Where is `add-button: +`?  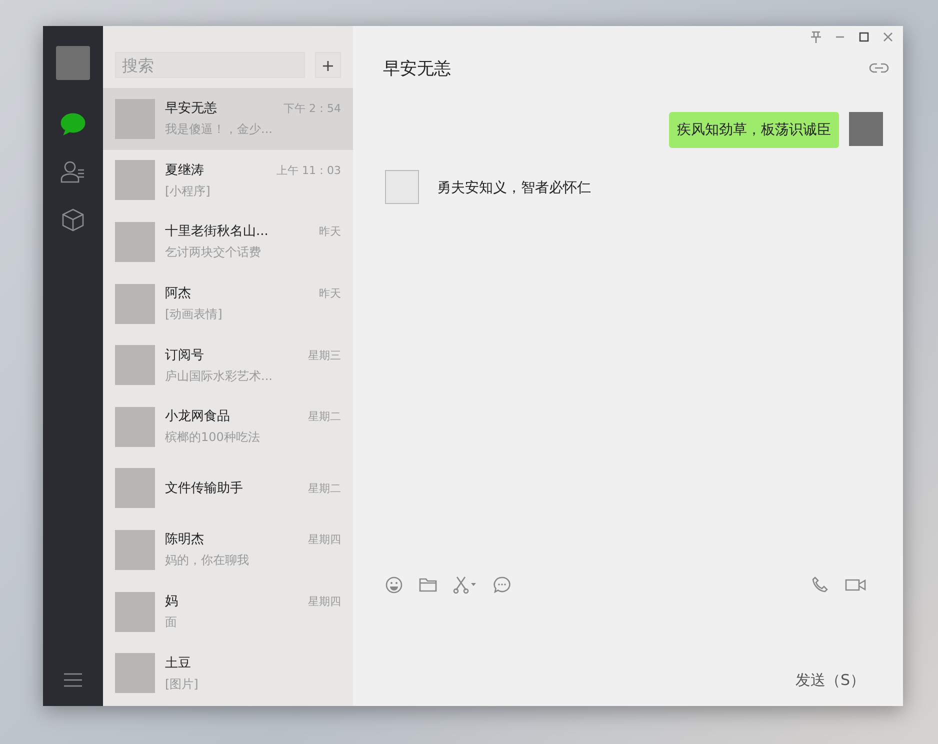
add-button: + is located at coordinates (328, 65).